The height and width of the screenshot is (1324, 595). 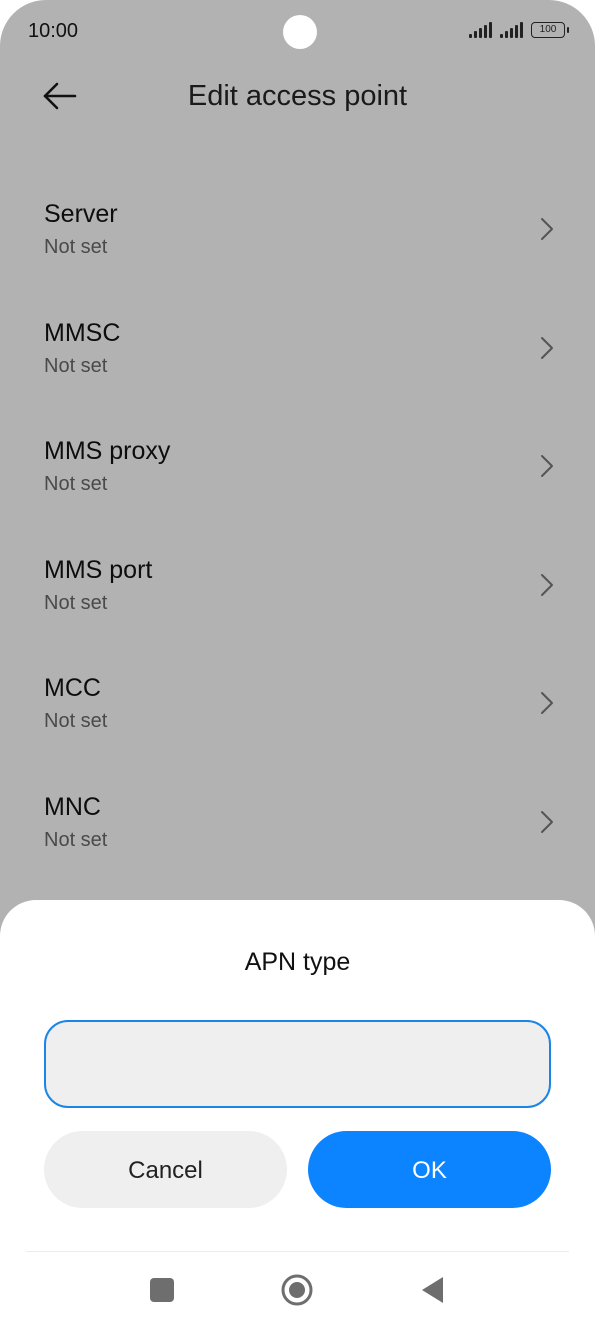 I want to click on setting-row-mcc: MCC Not set, so click(x=297, y=711).